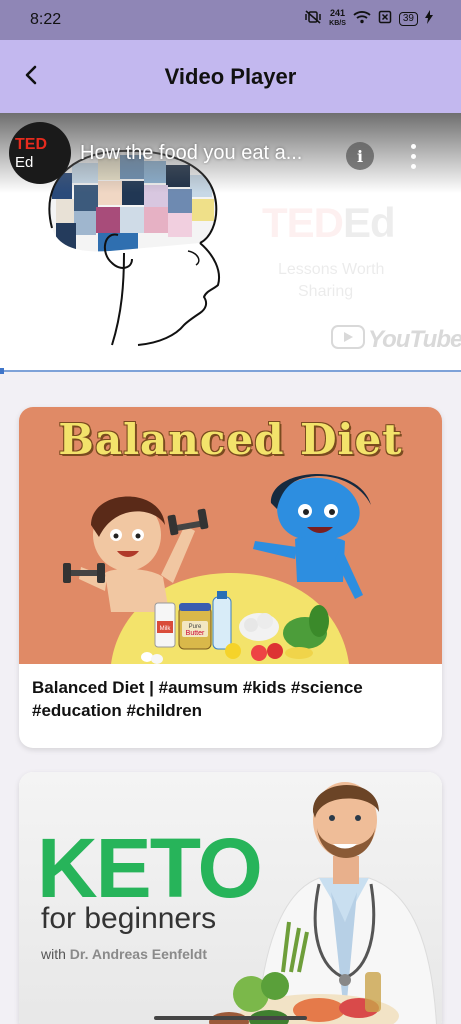 This screenshot has height=1024, width=461. I want to click on net-speed-unit: KB/S, so click(337, 23).